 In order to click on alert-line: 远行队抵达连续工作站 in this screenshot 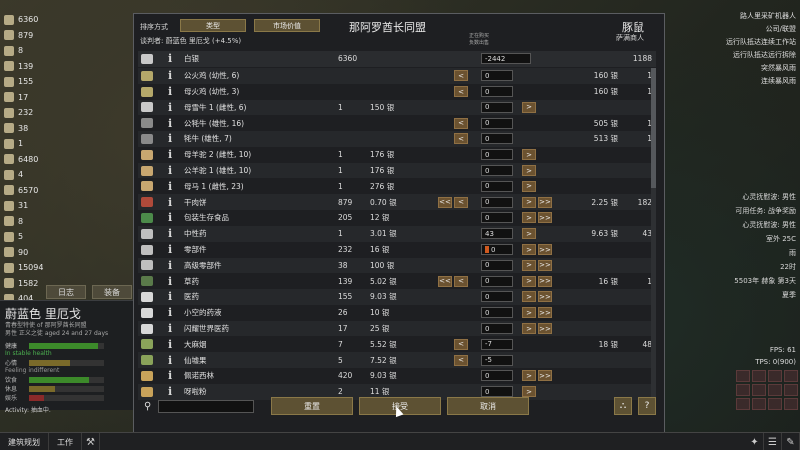, I will do `click(758, 42)`.